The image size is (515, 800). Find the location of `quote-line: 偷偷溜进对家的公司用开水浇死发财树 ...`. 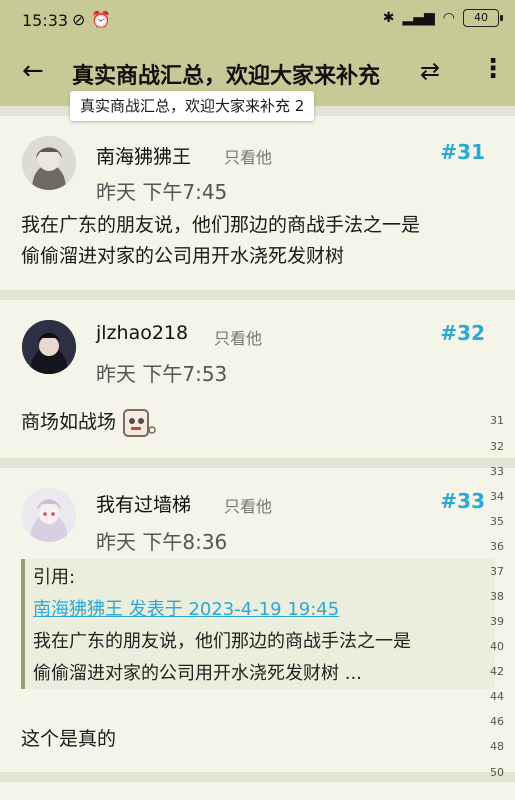

quote-line: 偷偷溜进对家的公司用开水浇死发财树 ... is located at coordinates (197, 673).